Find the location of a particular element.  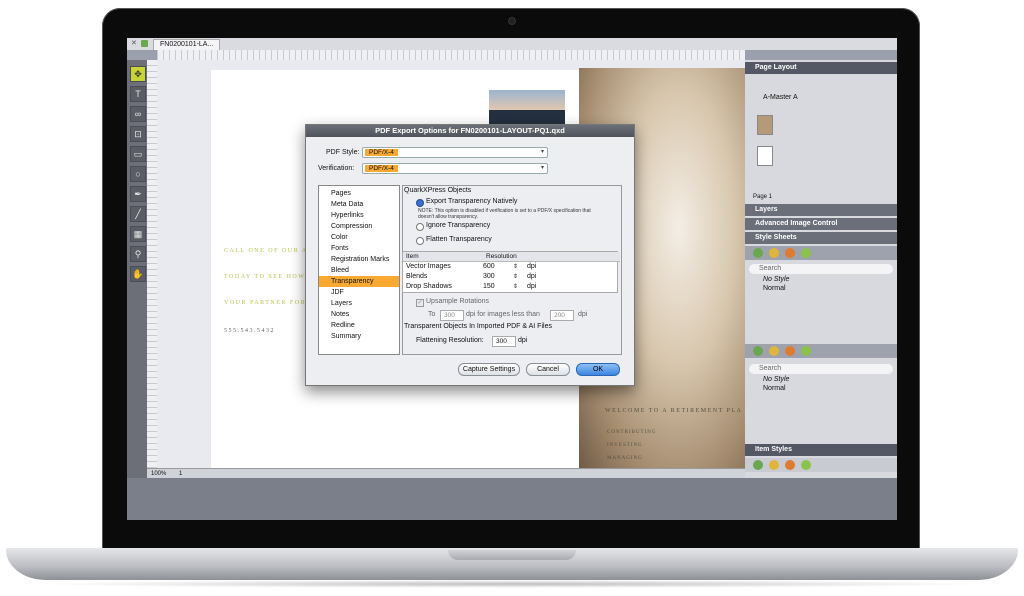

radio-flatten-transparency is located at coordinates (420, 241).